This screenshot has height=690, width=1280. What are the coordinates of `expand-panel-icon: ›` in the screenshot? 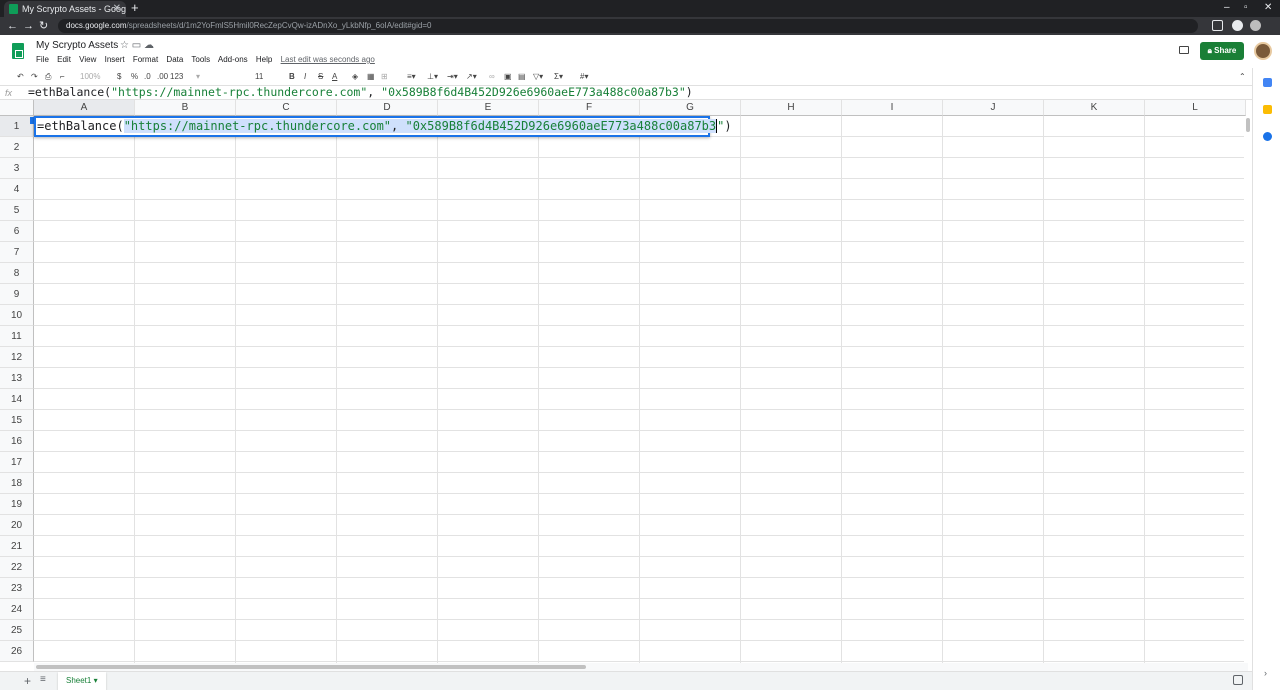 It's located at (1265, 673).